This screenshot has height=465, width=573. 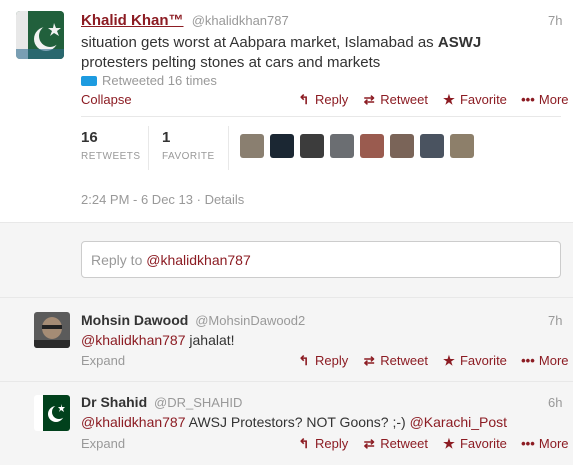 What do you see at coordinates (193, 320) in the screenshot?
I see `reply-author-line: Mohsin Dawood @MohsinDawood2` at bounding box center [193, 320].